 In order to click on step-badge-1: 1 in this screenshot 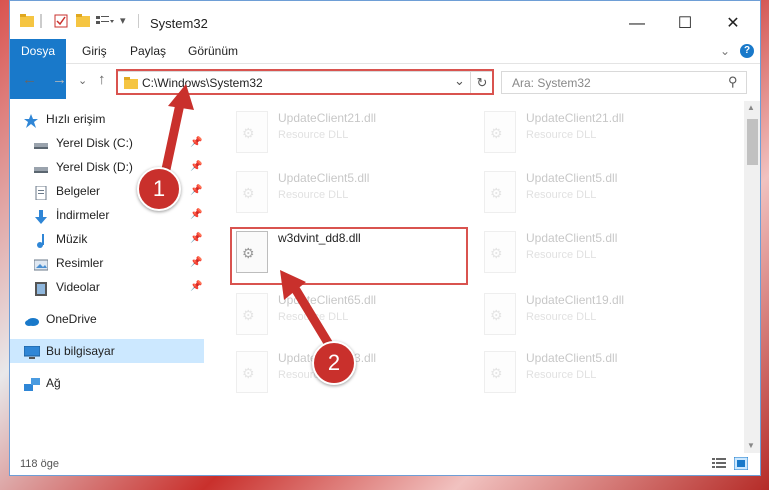, I will do `click(159, 189)`.